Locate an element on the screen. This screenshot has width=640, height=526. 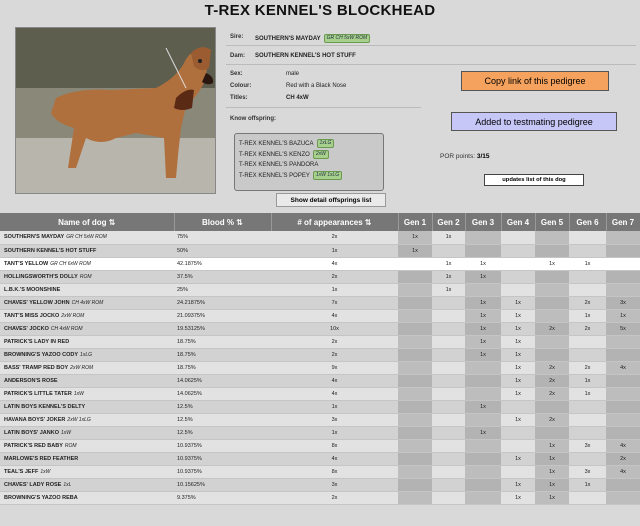
offspring-name: T-REX KENNEL'S PANDORA is located at coordinates (278, 165).